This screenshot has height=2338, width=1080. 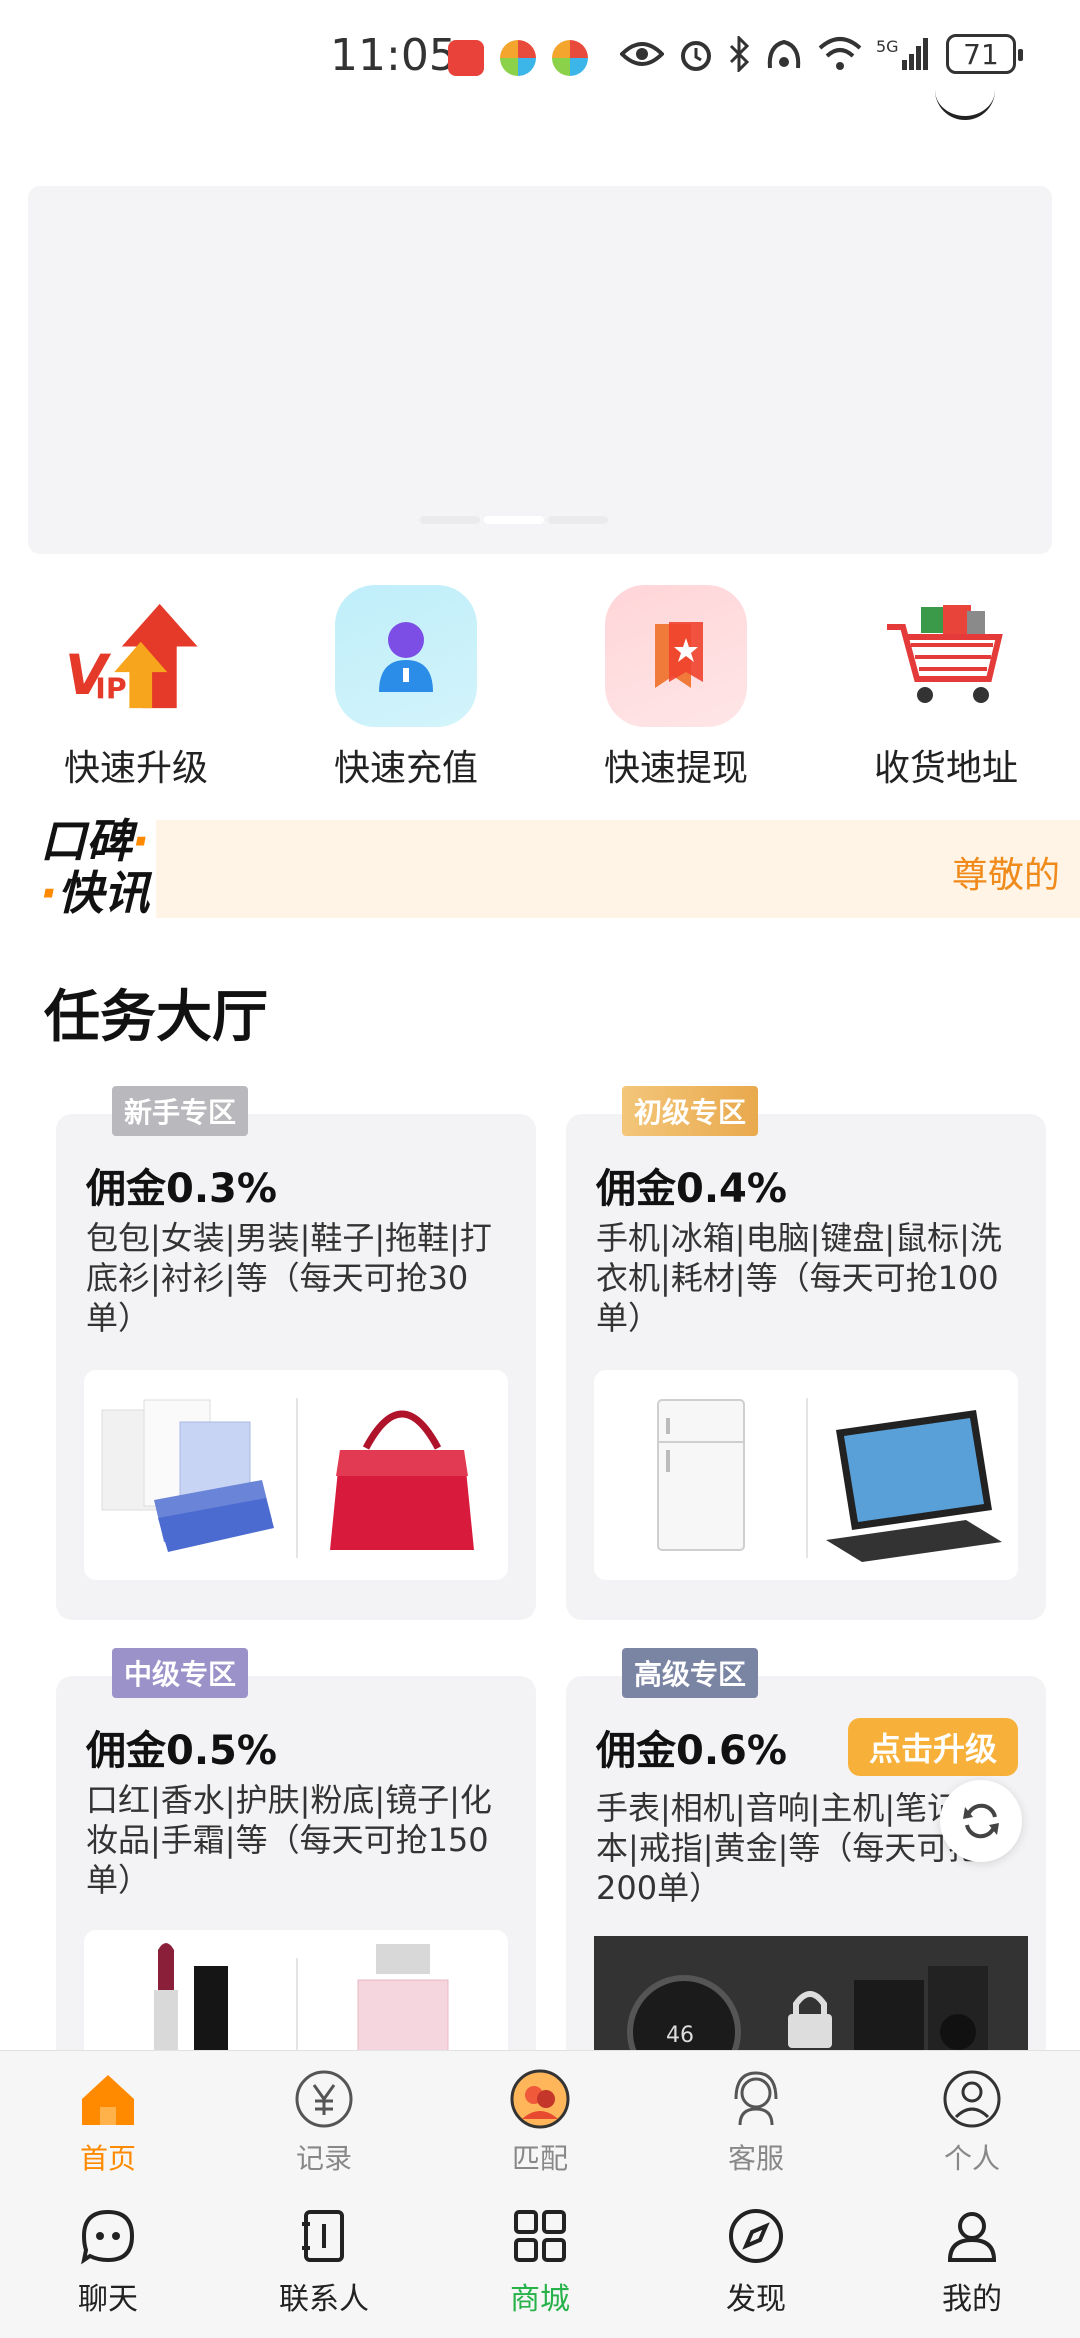 I want to click on task-hall-title: 任务大厅, so click(x=156, y=1017).